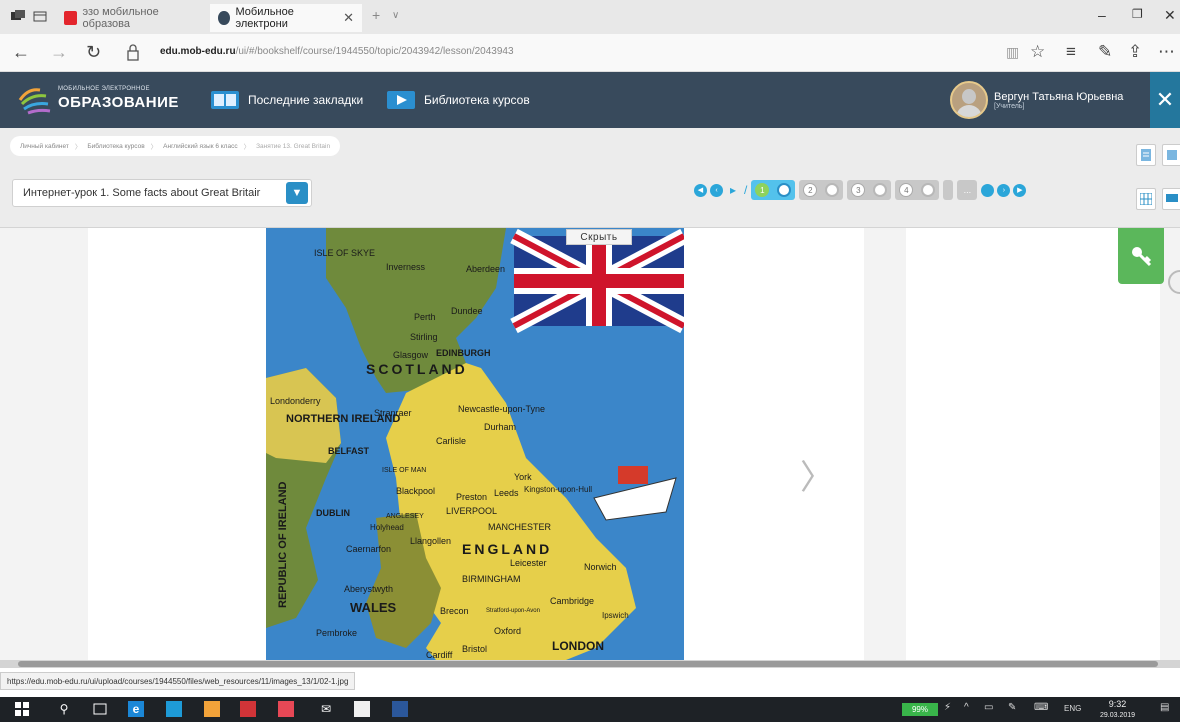 This screenshot has height=722, width=1180. Describe the element at coordinates (376, 15) in the screenshot. I see `new-tab-button: +` at that location.